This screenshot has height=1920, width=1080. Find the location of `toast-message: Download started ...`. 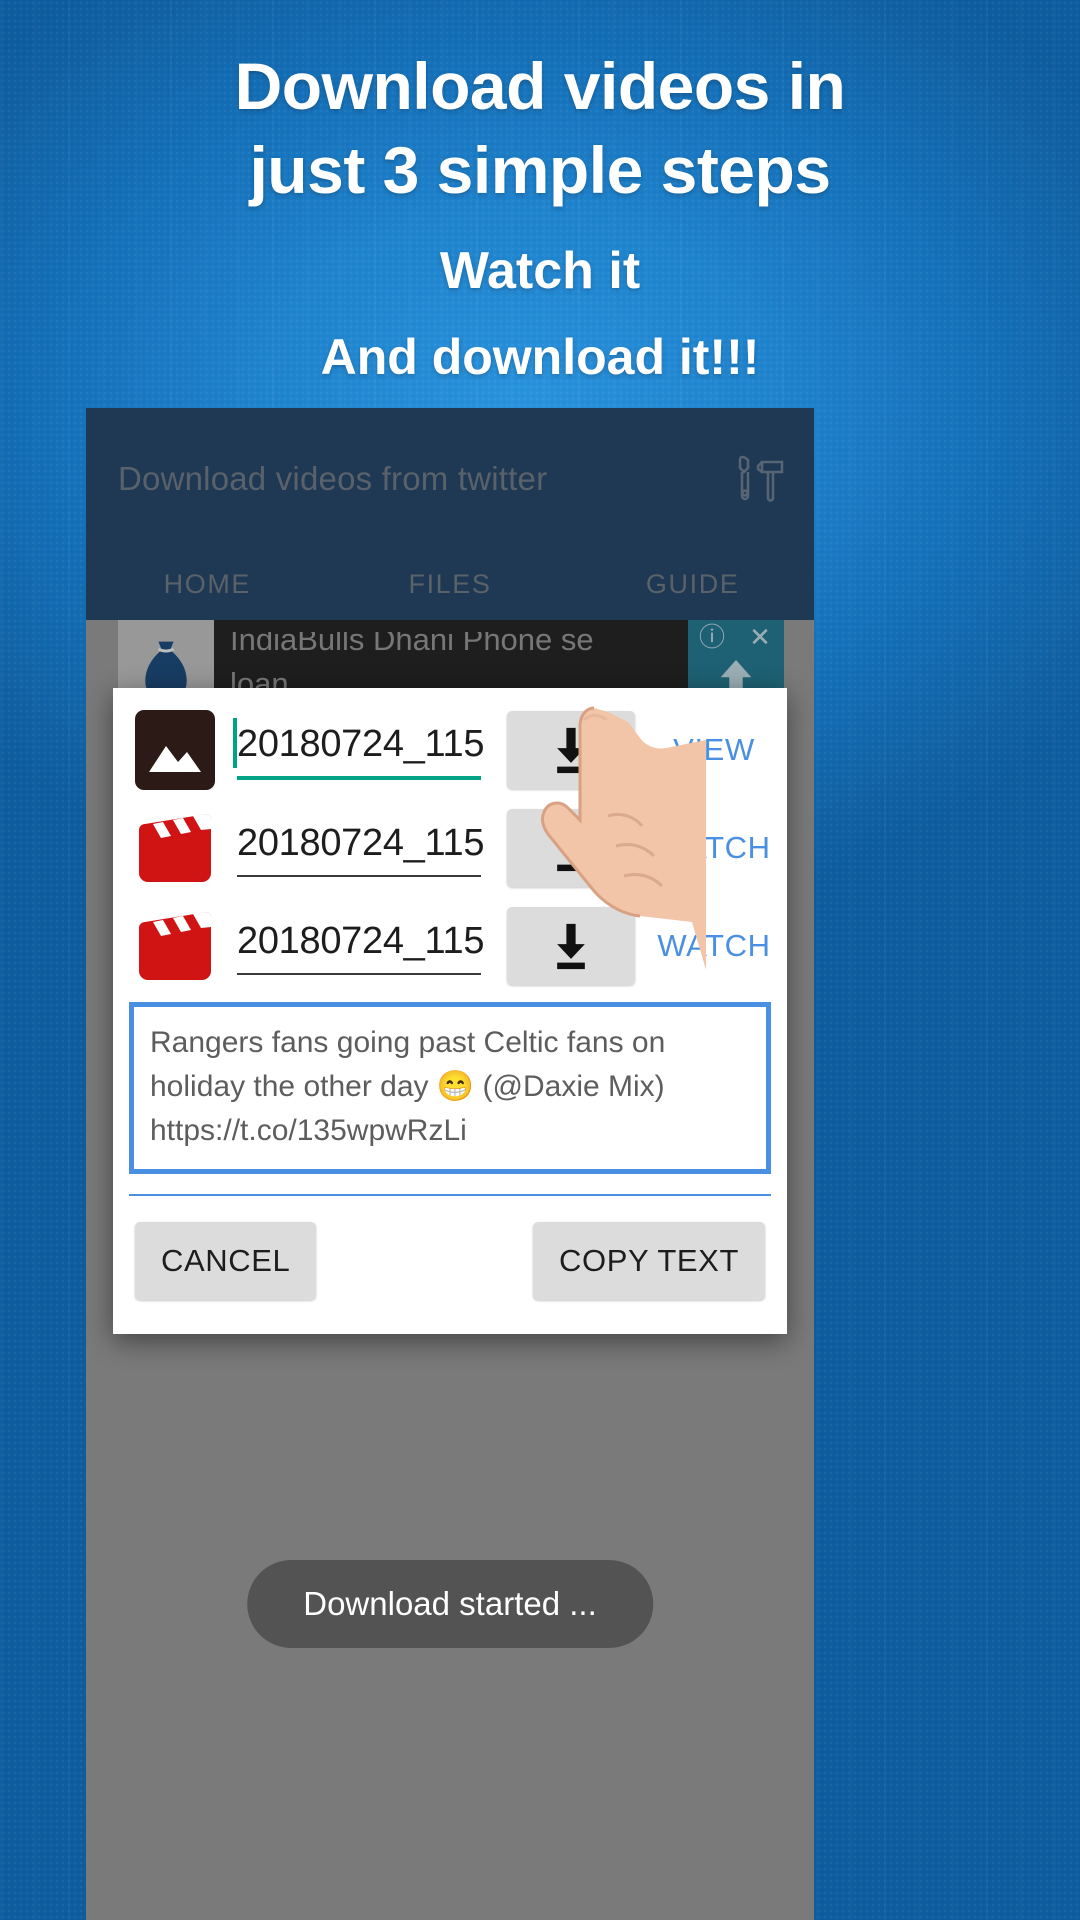

toast-message: Download started ... is located at coordinates (450, 1604).